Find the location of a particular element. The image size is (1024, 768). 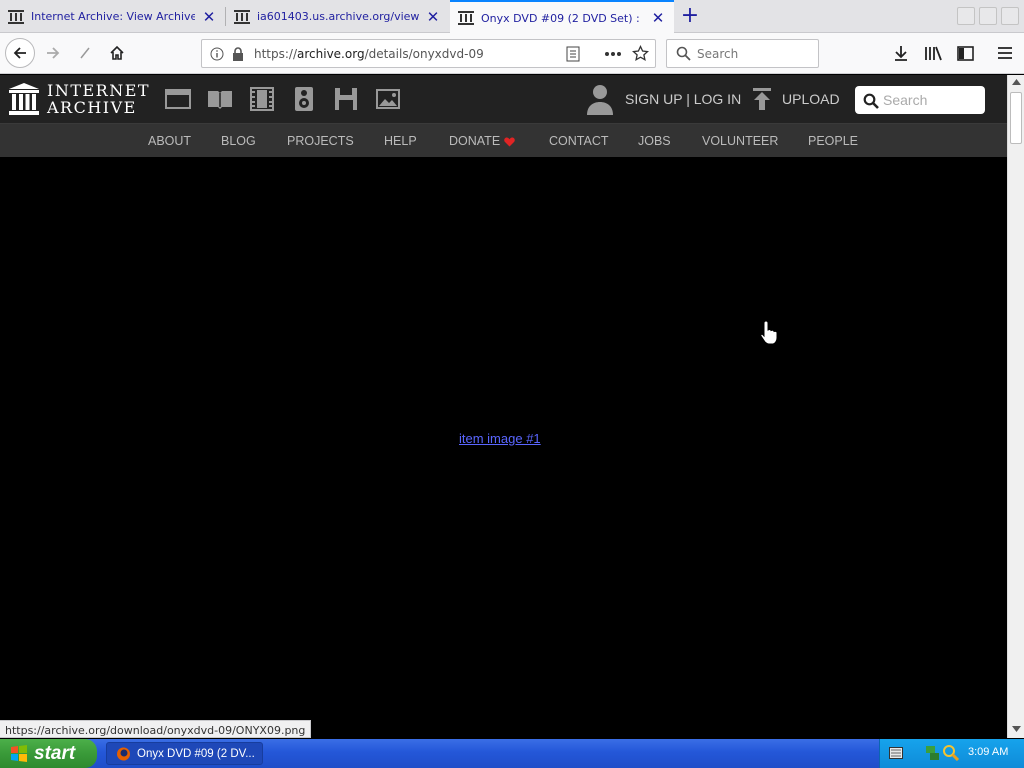

nav-people-link: PEOPLE is located at coordinates (833, 141).